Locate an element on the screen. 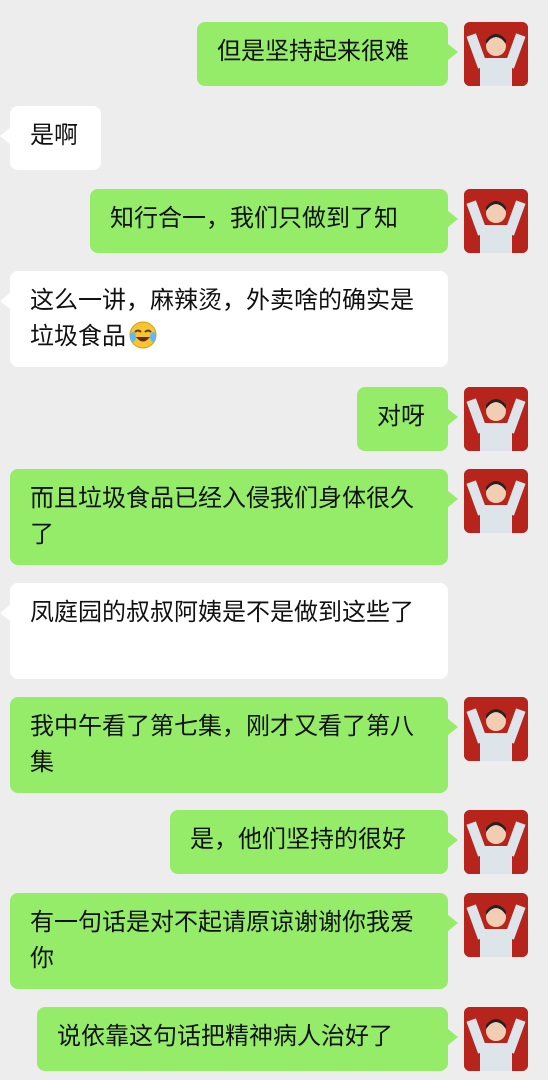 Image resolution: width=548 pixels, height=1080 pixels. message-bubble: 而且垃圾食品已经入侵我们身体很久了 is located at coordinates (234, 517).